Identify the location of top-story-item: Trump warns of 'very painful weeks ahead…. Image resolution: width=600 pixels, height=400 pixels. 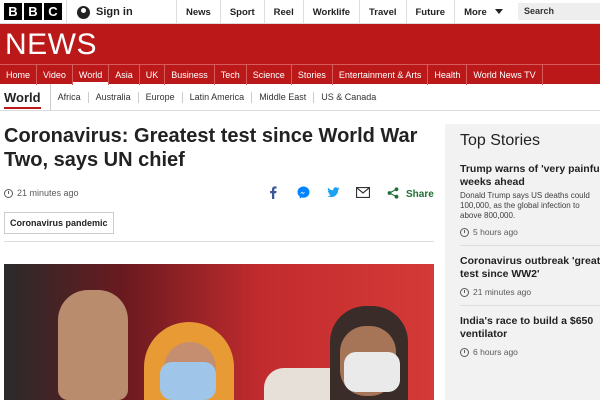
(530, 204).